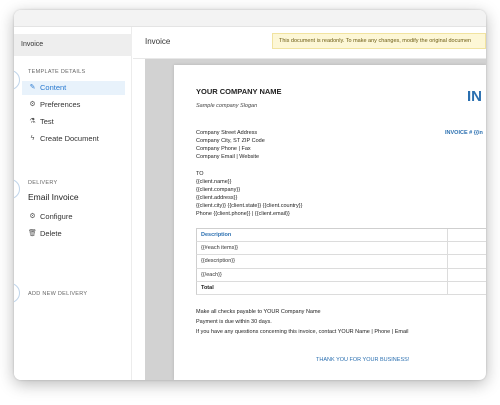  Describe the element at coordinates (32, 87) in the screenshot. I see `pencil-icon: ✎` at that location.